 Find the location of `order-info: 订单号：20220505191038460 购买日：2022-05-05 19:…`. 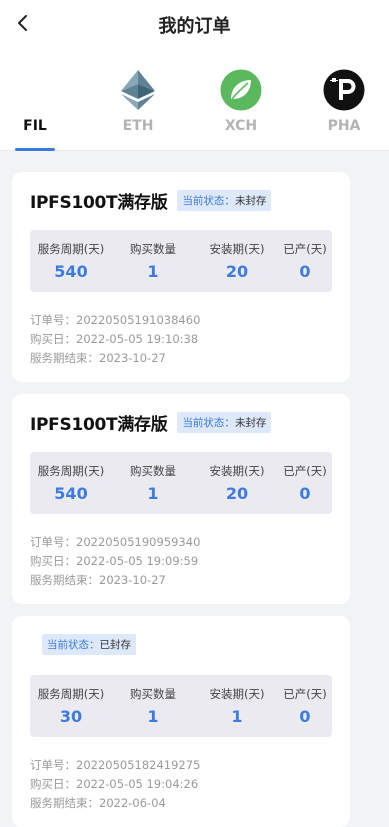

order-info: 订单号：20220505191038460 购买日：2022-05-05 19:… is located at coordinates (115, 339).